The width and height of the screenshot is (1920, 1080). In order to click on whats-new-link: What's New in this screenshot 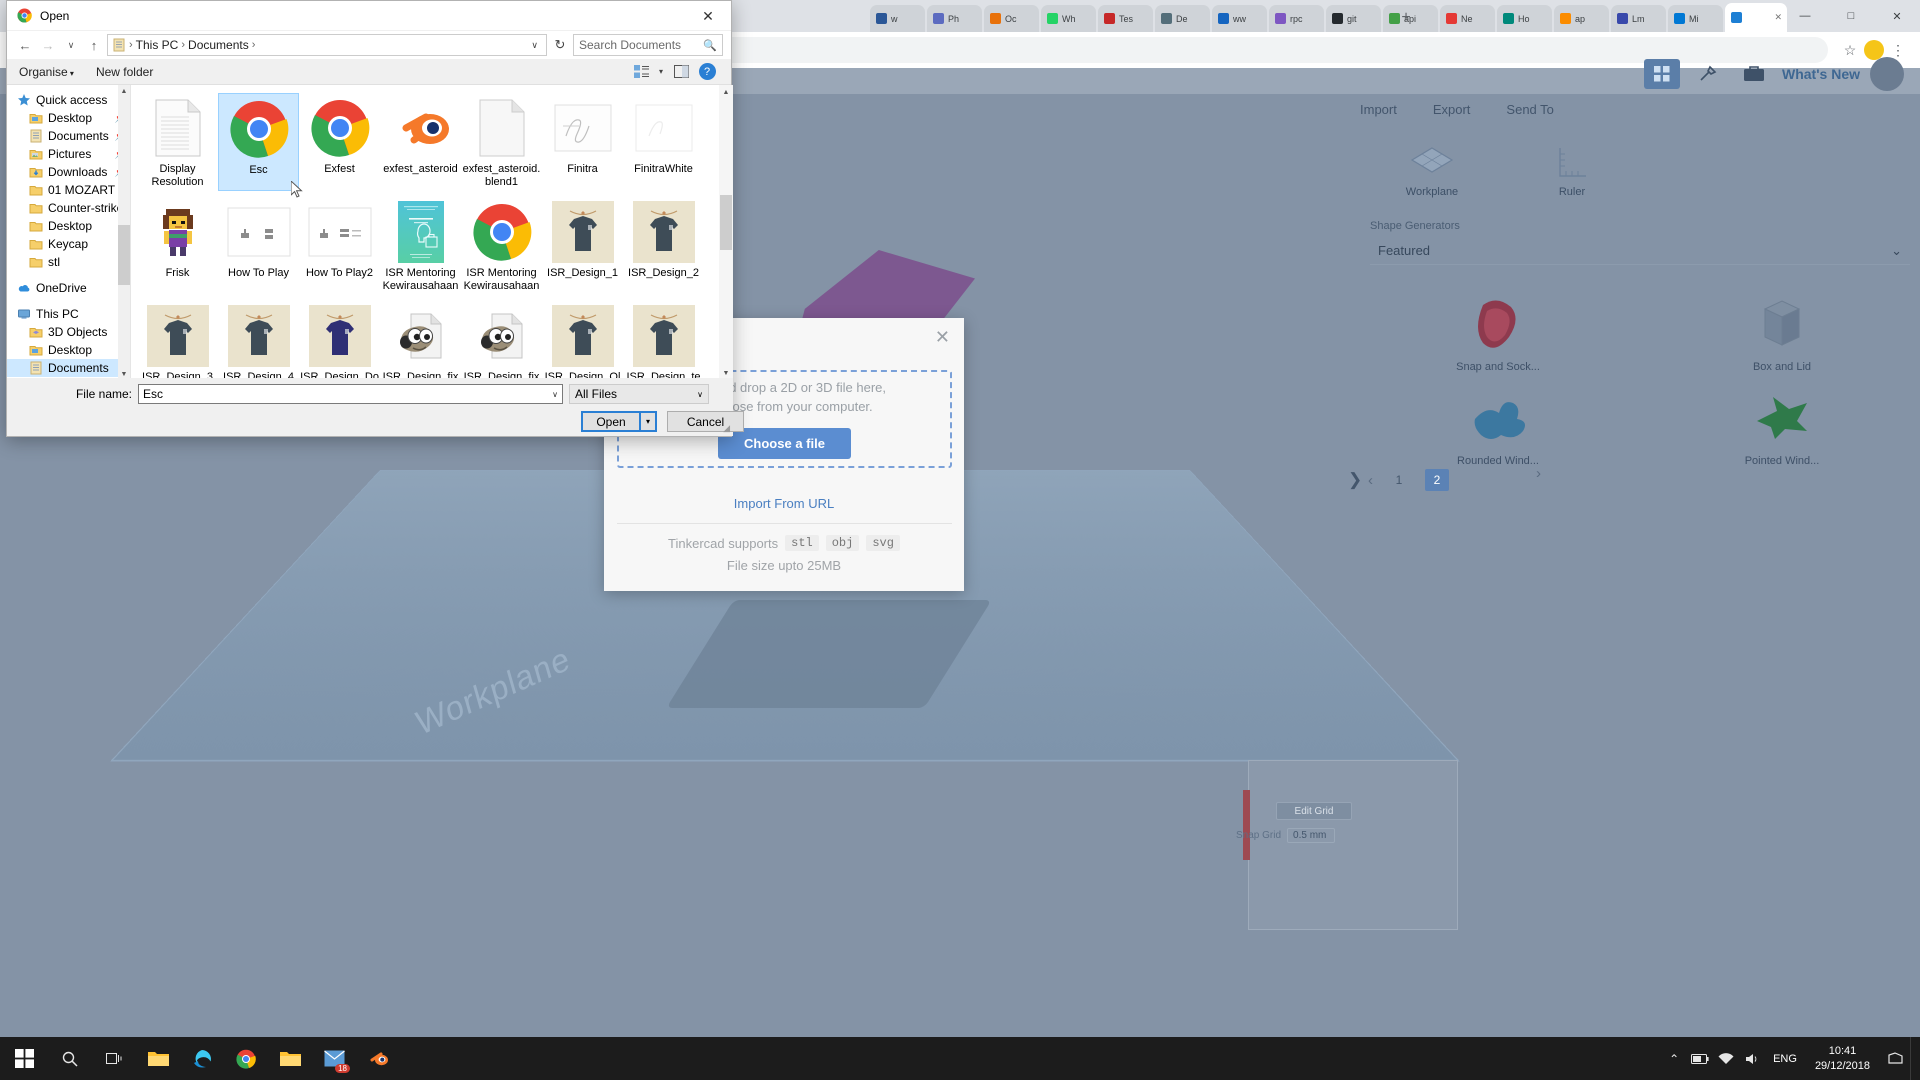, I will do `click(1821, 74)`.